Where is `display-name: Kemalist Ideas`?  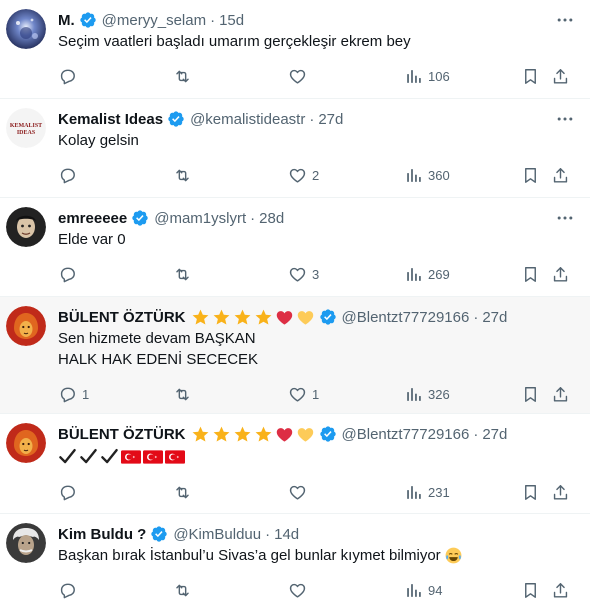
display-name: Kemalist Ideas is located at coordinates (110, 119).